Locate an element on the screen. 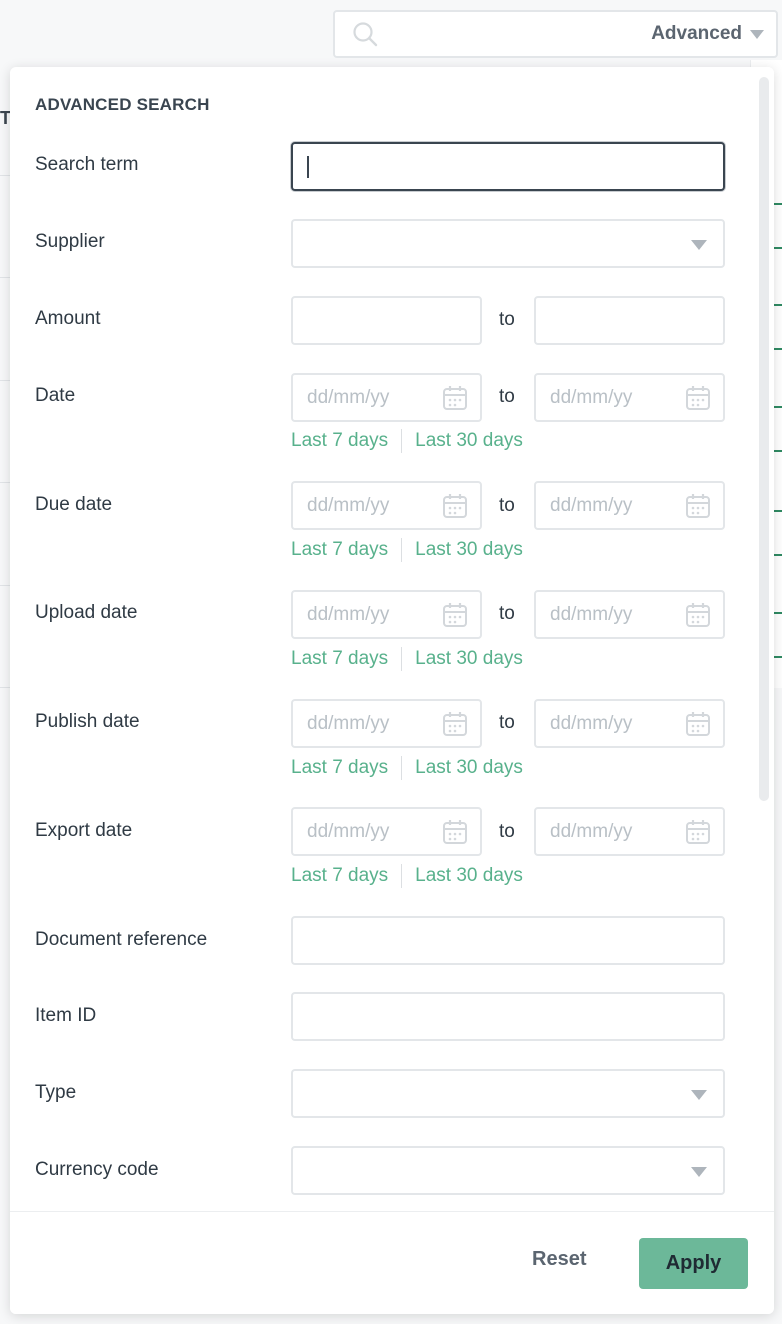 The image size is (782, 1324). background-table-header-fragment: T is located at coordinates (5, 118).